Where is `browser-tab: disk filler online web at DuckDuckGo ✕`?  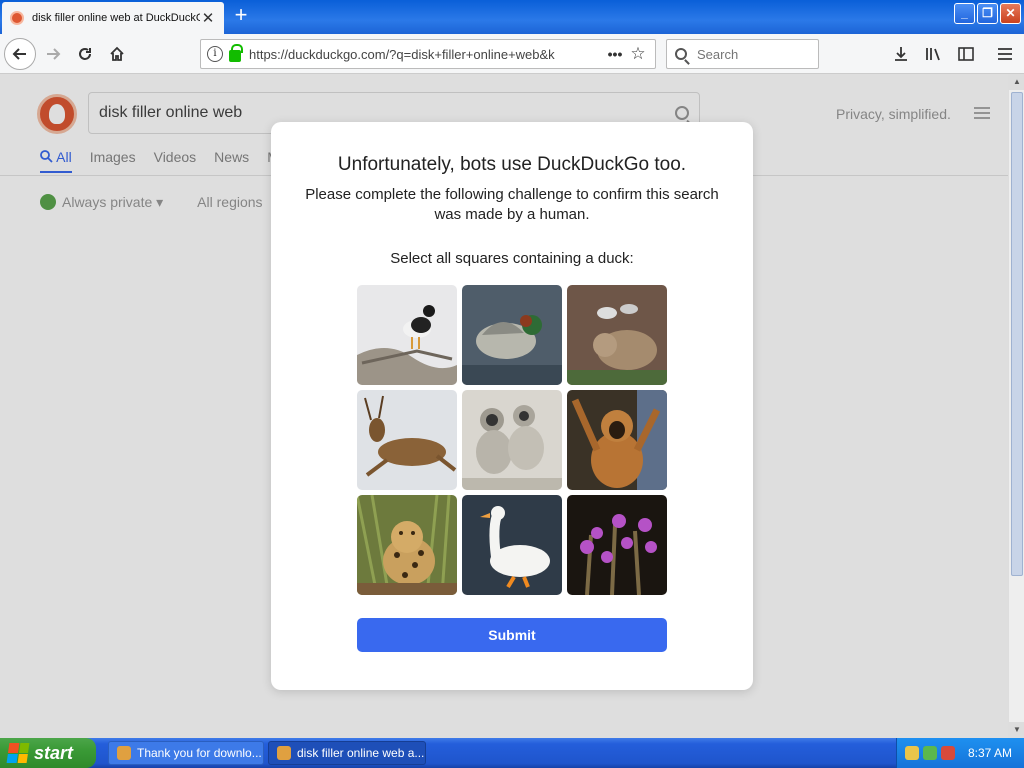 browser-tab: disk filler online web at DuckDuckGo ✕ is located at coordinates (113, 18).